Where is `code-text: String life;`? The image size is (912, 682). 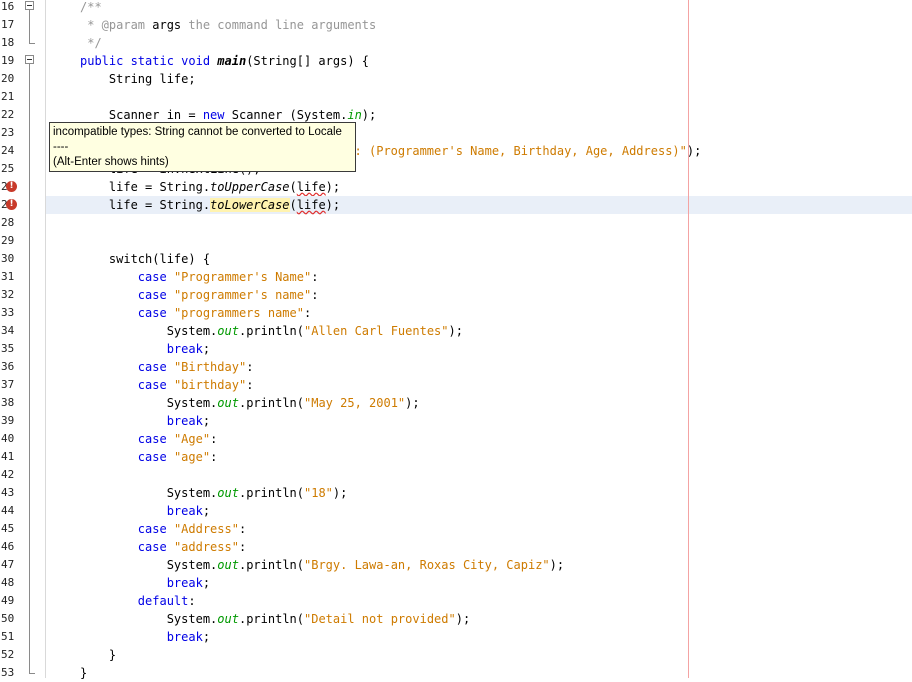 code-text: String life; is located at coordinates (479, 79).